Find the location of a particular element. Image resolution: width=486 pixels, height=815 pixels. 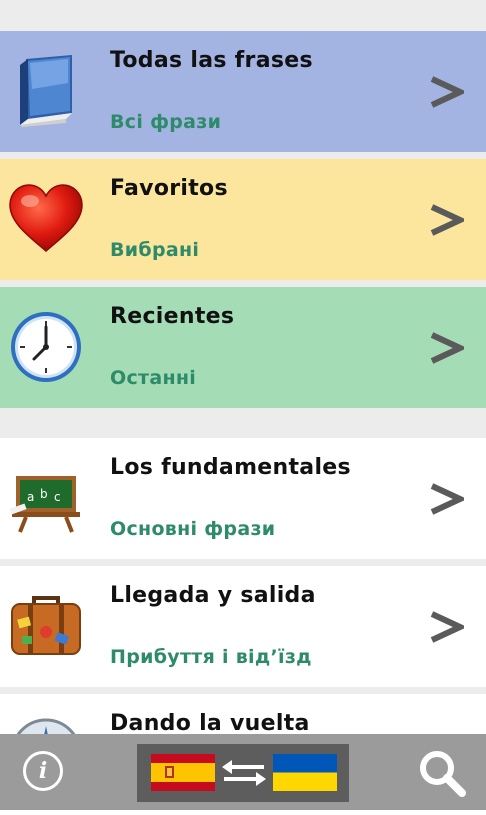

category-subtitle: Прибуття і від’їзд is located at coordinates (211, 657).